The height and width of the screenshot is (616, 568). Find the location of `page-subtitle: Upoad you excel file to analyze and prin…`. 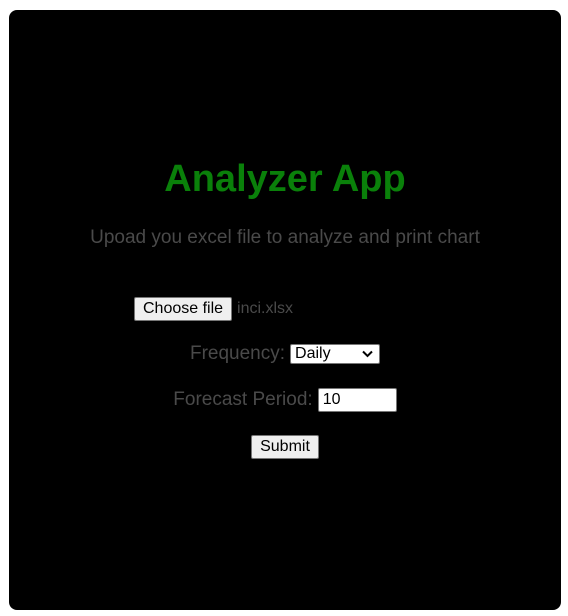

page-subtitle: Upoad you excel file to analyze and prin… is located at coordinates (285, 237).